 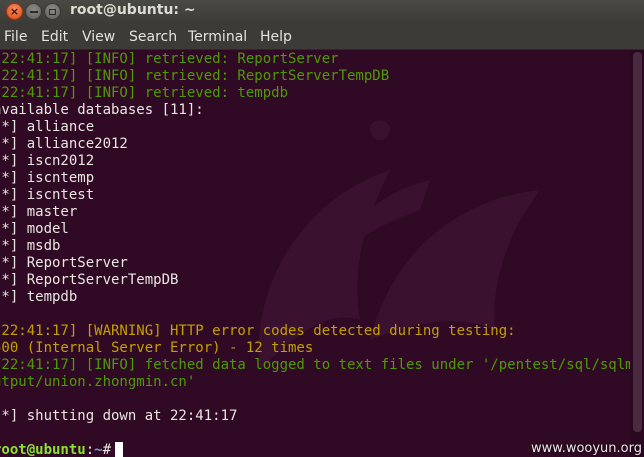 What do you see at coordinates (39, 212) in the screenshot?
I see `terminal-line: [*] master` at bounding box center [39, 212].